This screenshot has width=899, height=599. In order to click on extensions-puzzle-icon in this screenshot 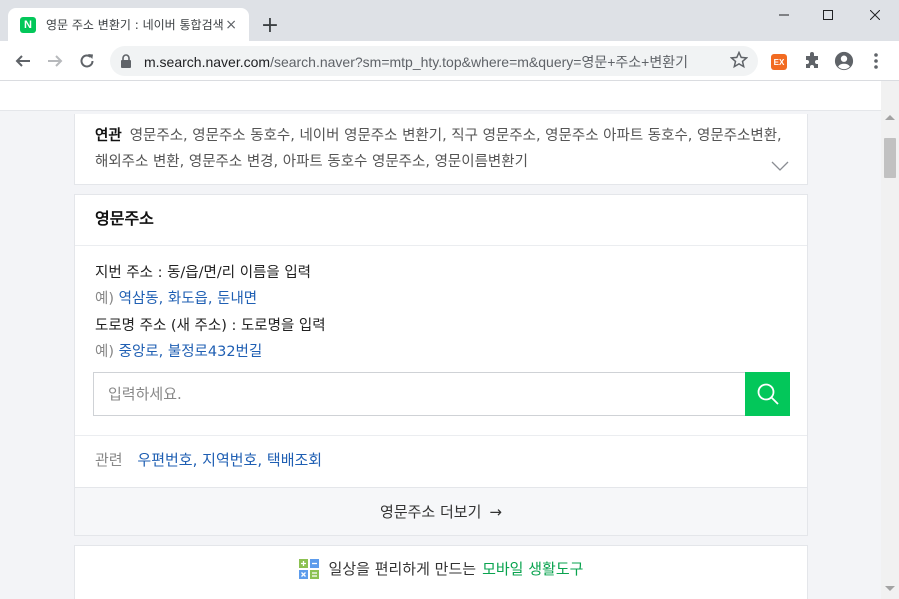, I will do `click(812, 61)`.